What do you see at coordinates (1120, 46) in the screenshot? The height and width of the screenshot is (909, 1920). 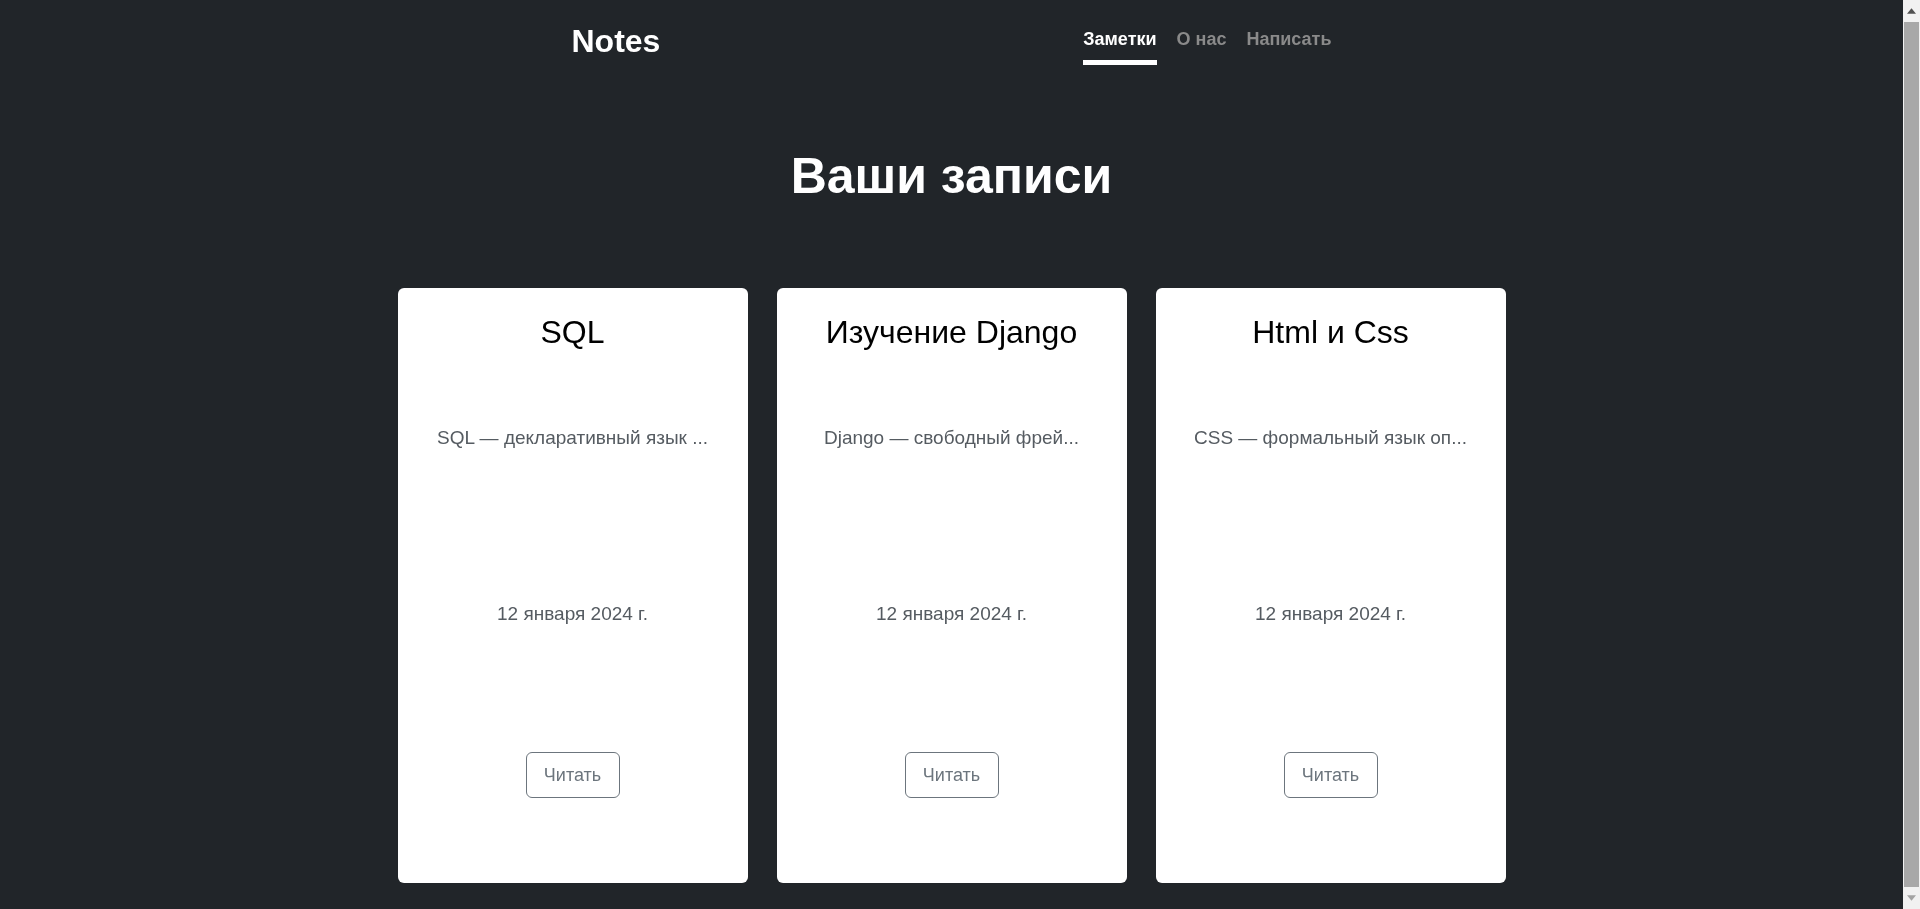 I see `nav-link: Заметки` at bounding box center [1120, 46].